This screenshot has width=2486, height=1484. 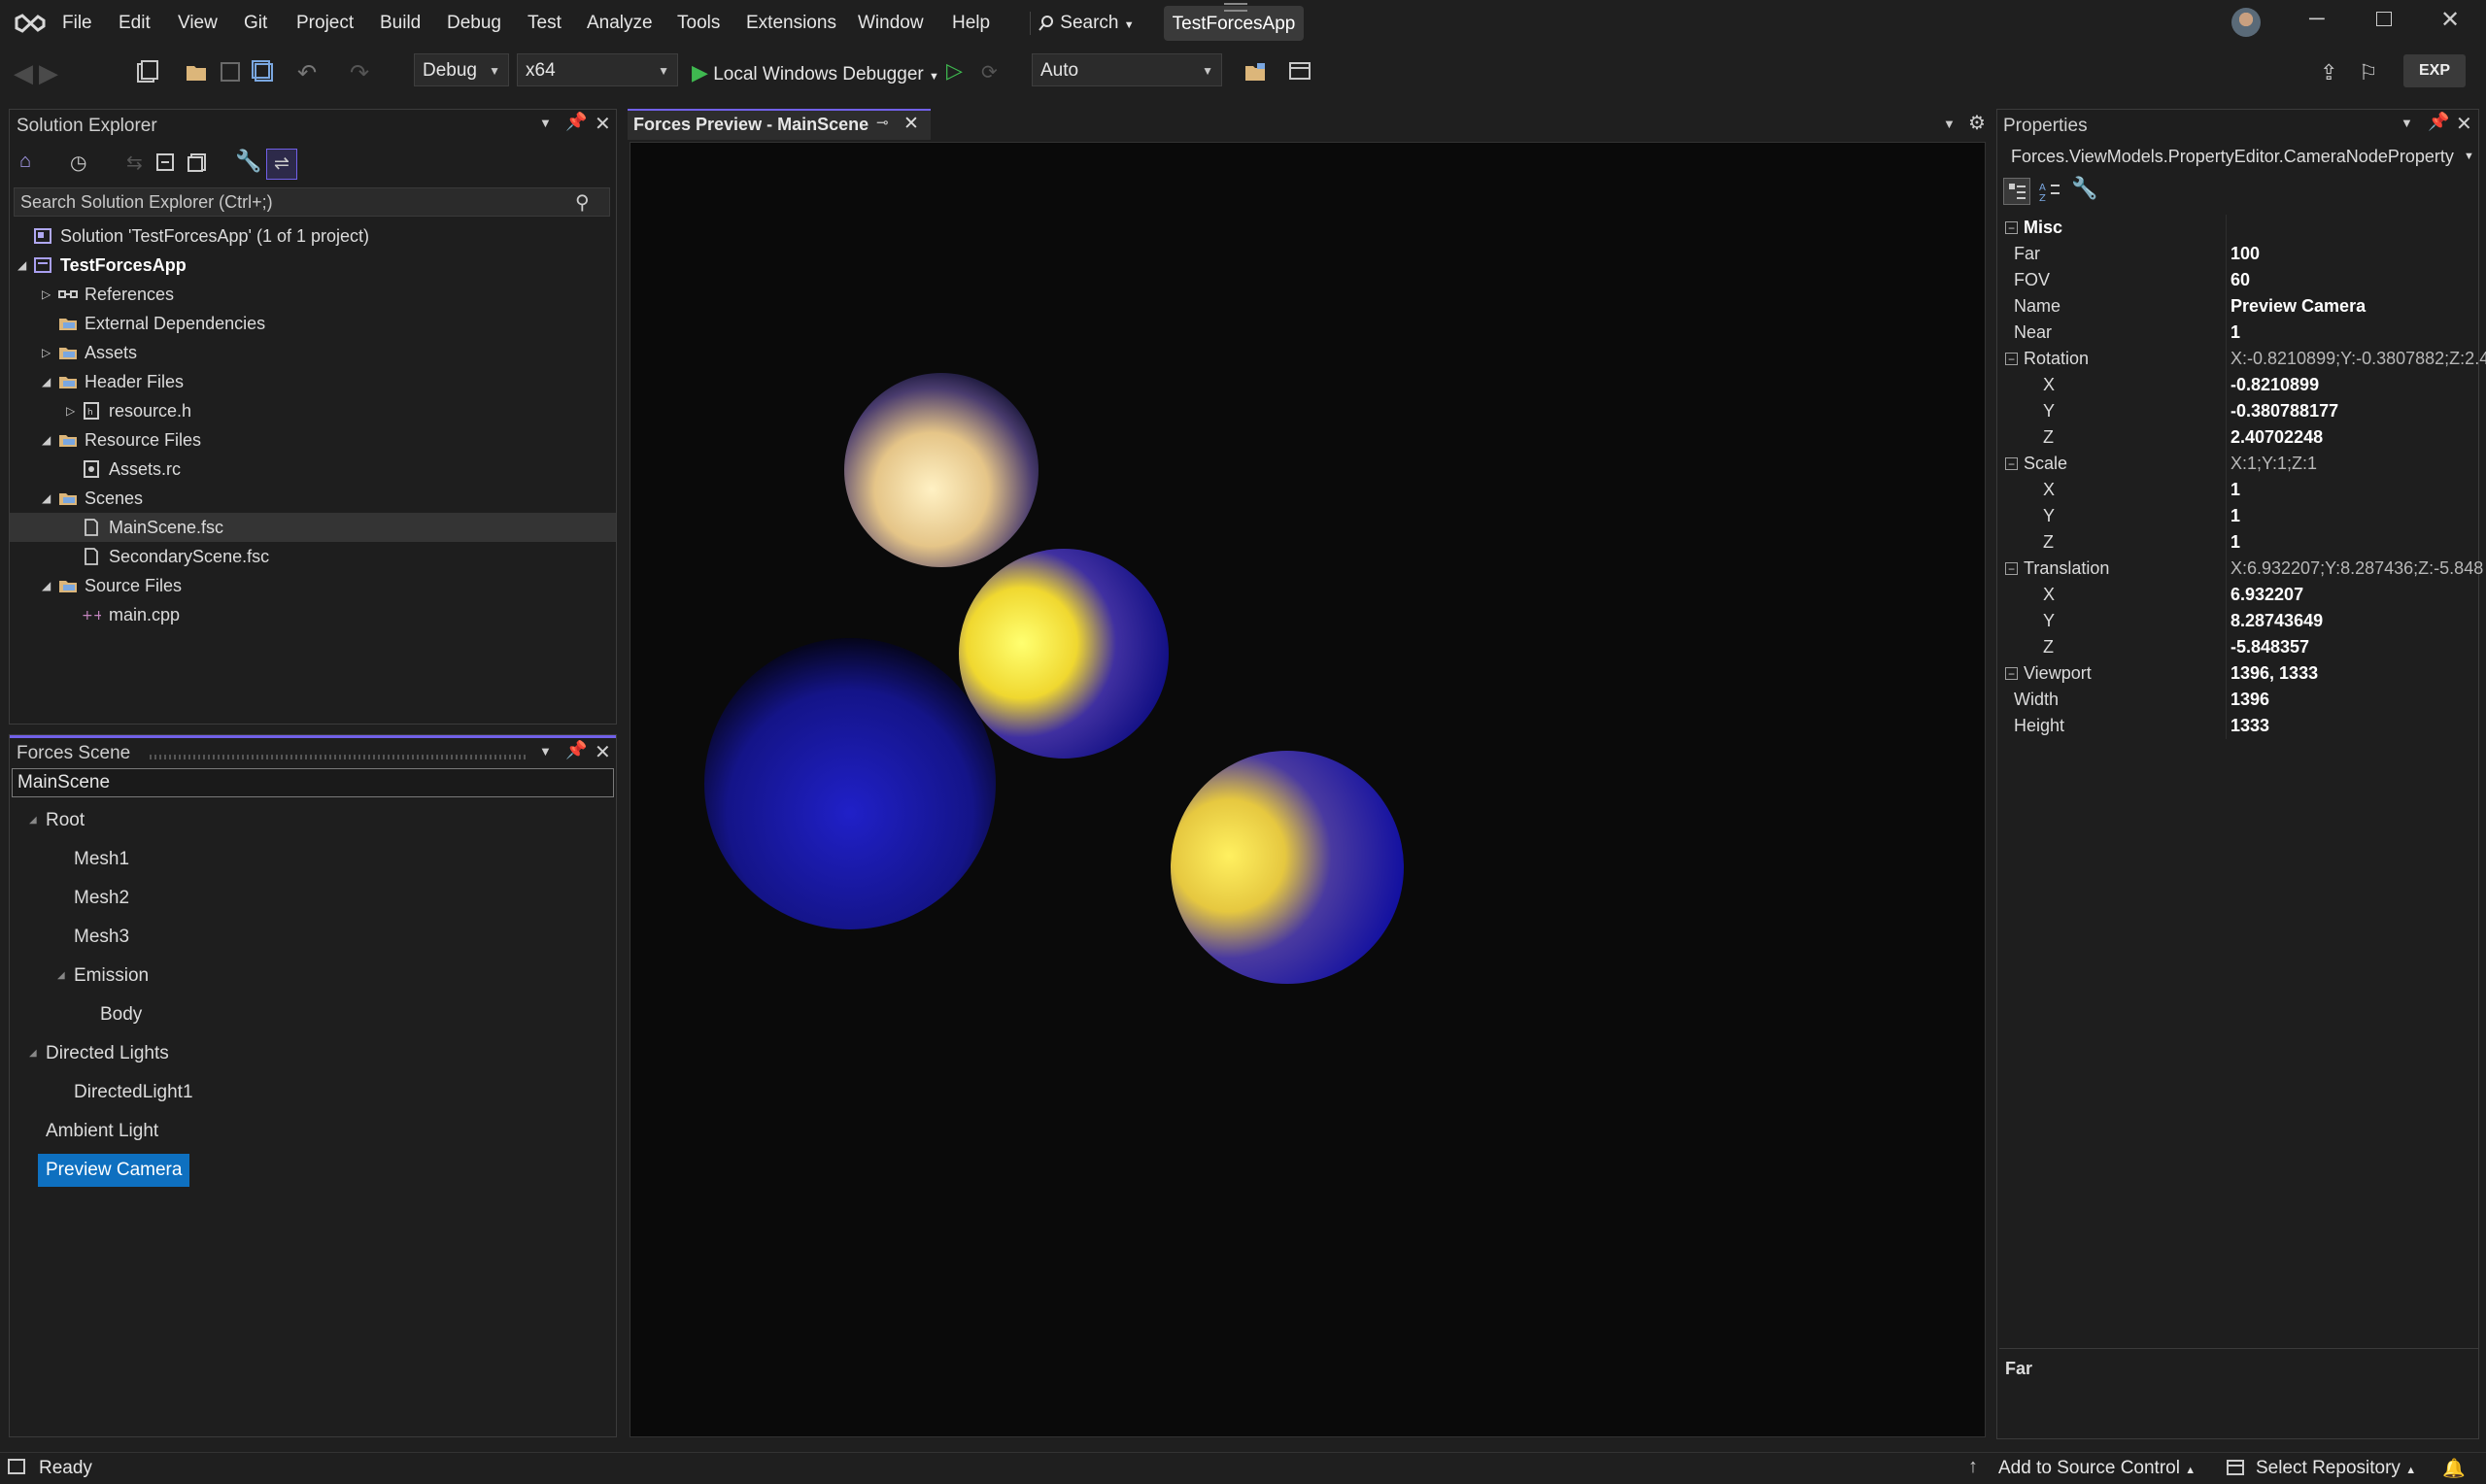 What do you see at coordinates (954, 71) in the screenshot?
I see `start-without-debugging-icon: ▷` at bounding box center [954, 71].